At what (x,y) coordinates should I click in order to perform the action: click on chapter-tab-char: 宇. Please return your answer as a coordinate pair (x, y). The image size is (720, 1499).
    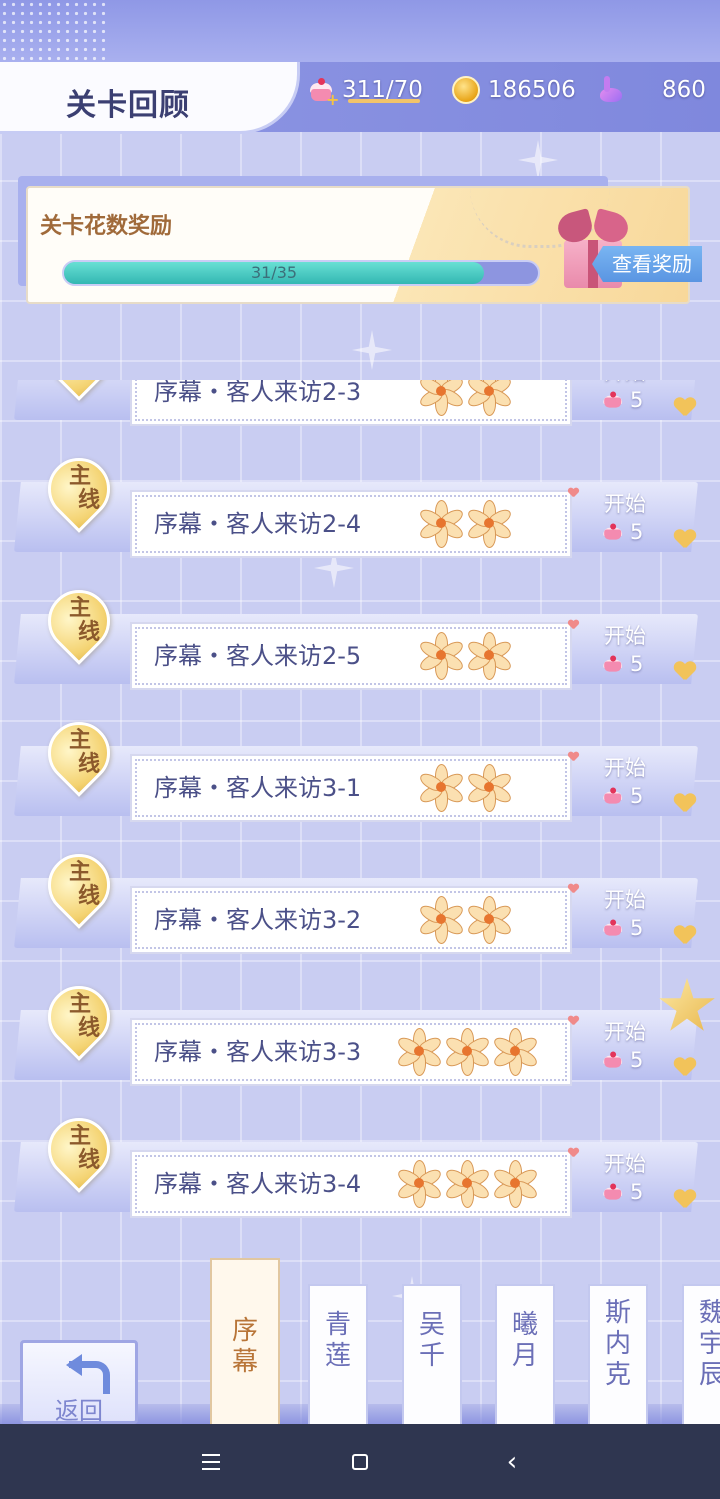
    Looking at the image, I should click on (709, 1344).